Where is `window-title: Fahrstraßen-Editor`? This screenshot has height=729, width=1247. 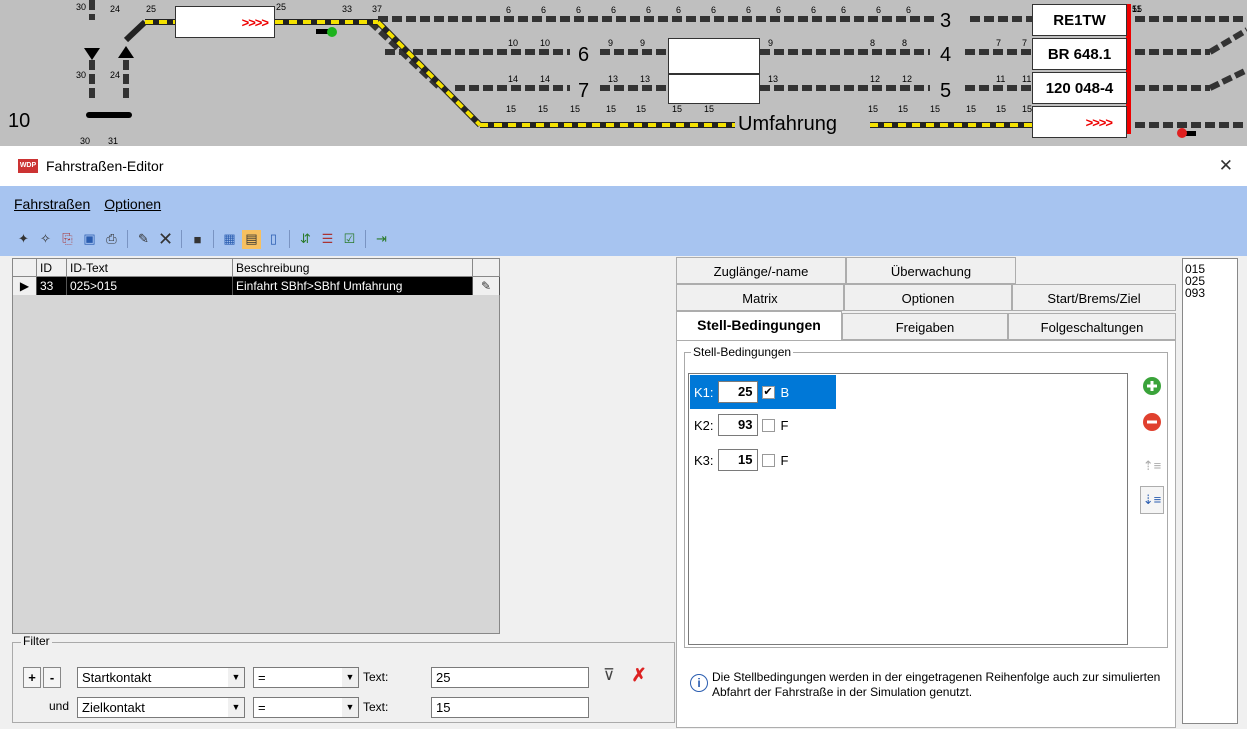 window-title: Fahrstraßen-Editor is located at coordinates (105, 166).